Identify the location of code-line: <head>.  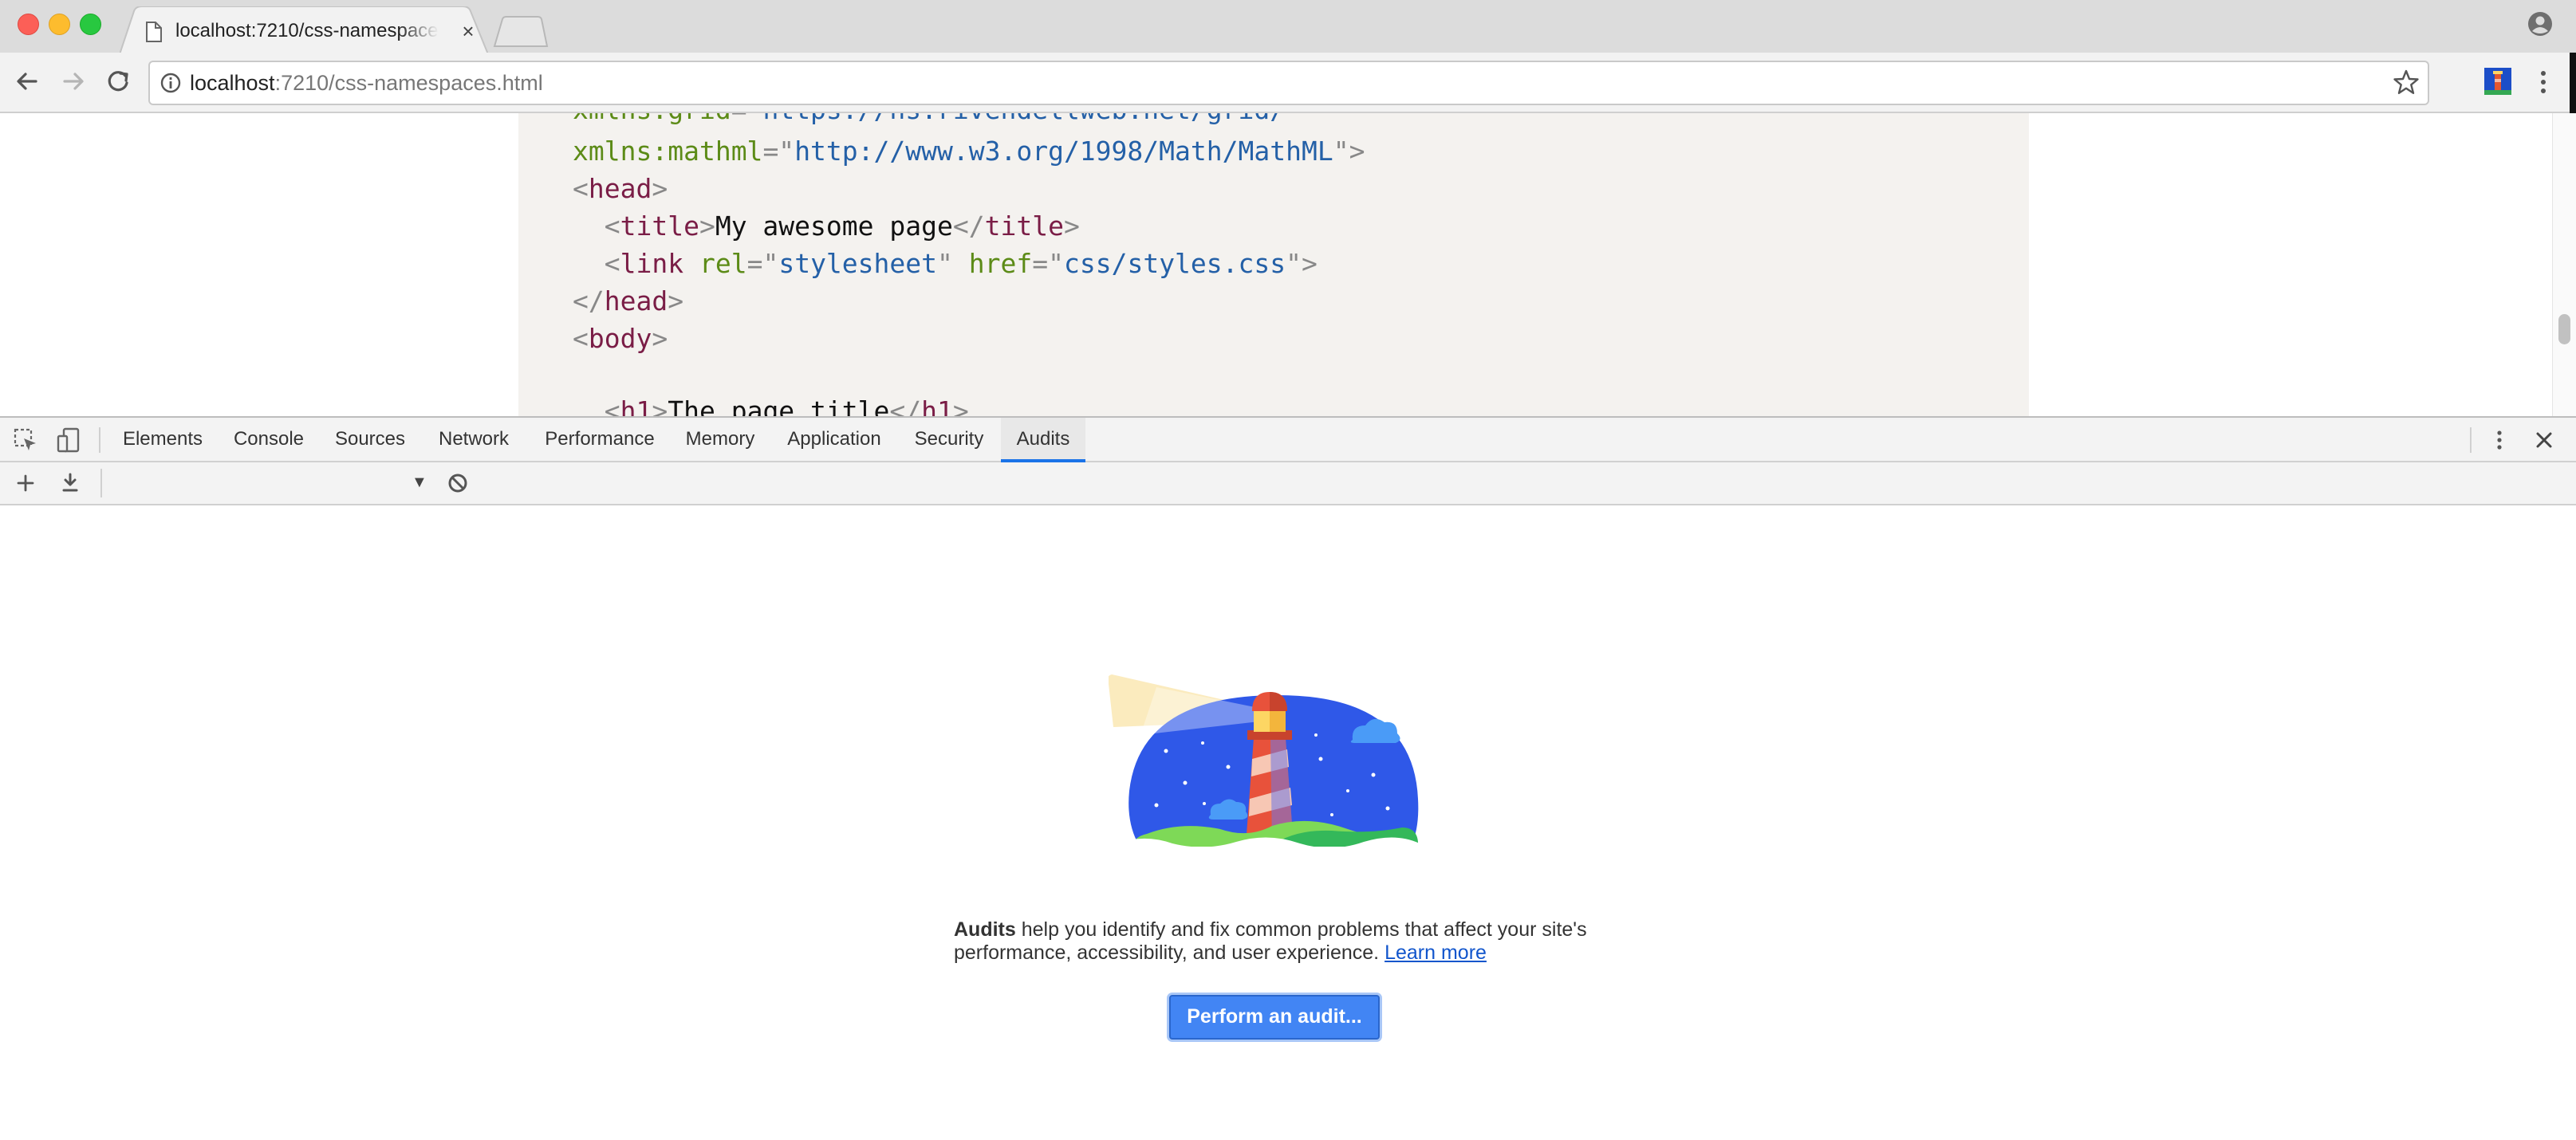
(620, 189).